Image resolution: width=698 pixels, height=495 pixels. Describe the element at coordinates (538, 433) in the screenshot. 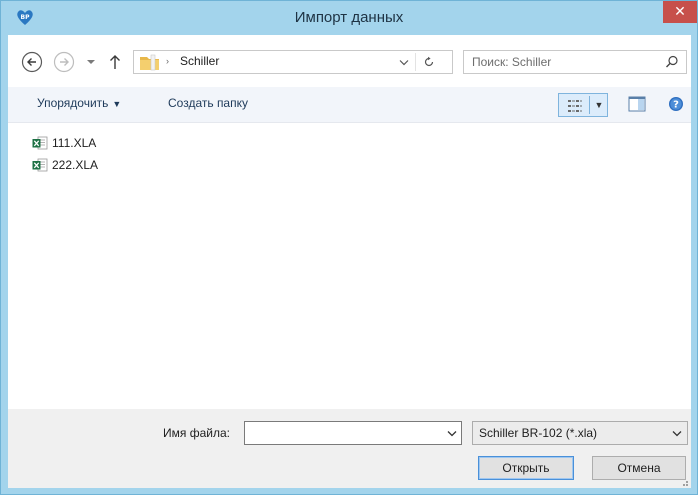

I see `file-type-value: Schiller BR-102 (*.xla)` at that location.